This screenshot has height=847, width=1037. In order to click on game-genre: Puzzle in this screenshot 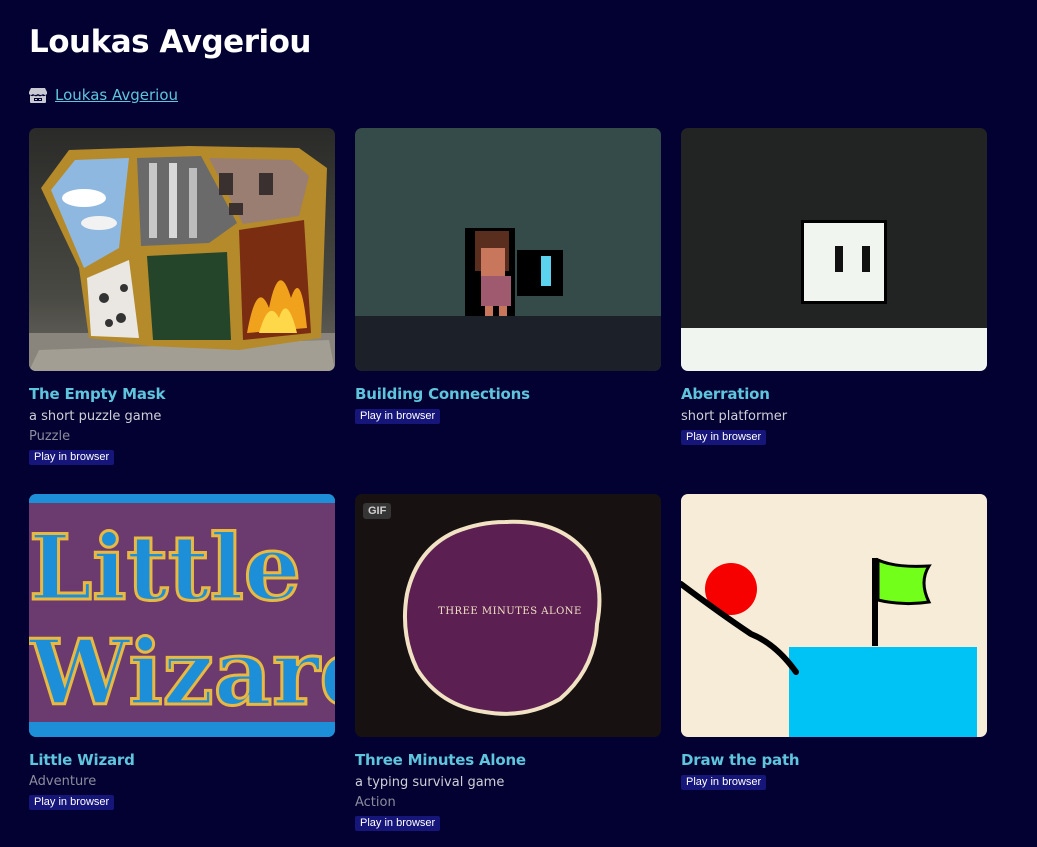, I will do `click(50, 436)`.